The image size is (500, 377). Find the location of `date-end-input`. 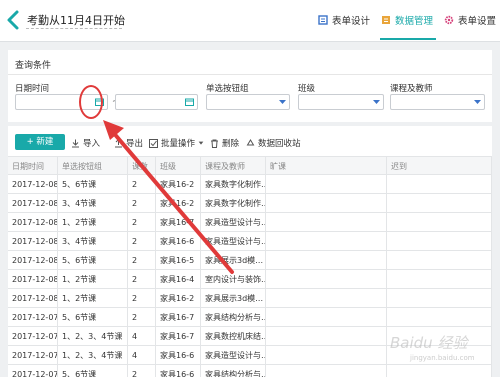

date-end-input is located at coordinates (156, 102).